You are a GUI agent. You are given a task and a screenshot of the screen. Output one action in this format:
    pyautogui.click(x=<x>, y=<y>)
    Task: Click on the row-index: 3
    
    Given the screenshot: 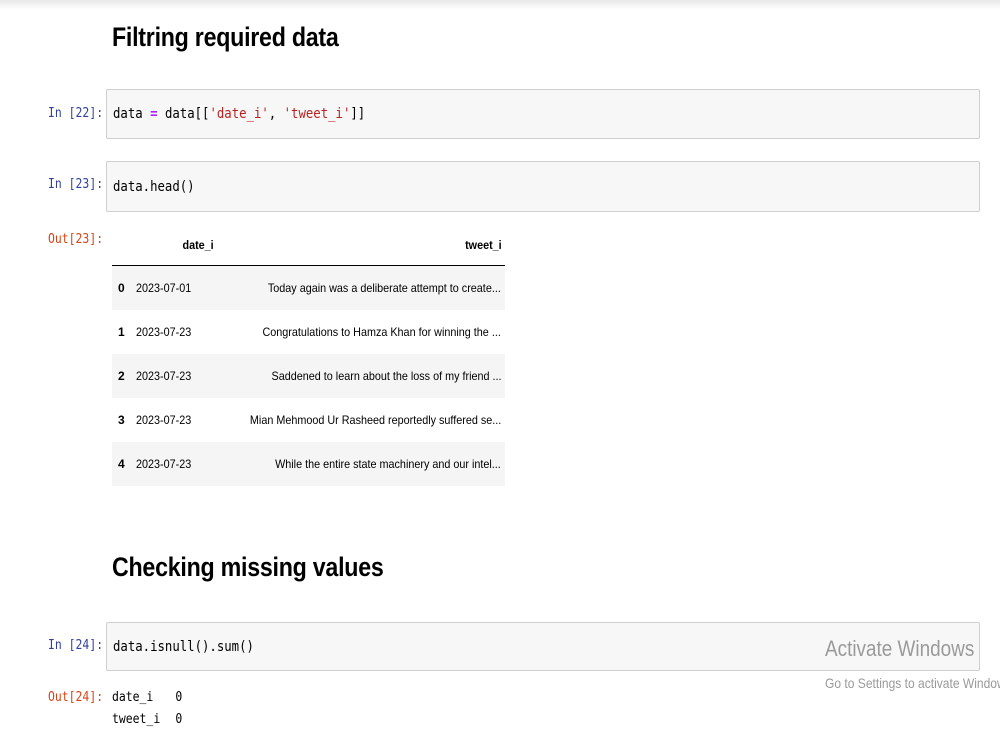 What is the action you would take?
    pyautogui.click(x=121, y=419)
    